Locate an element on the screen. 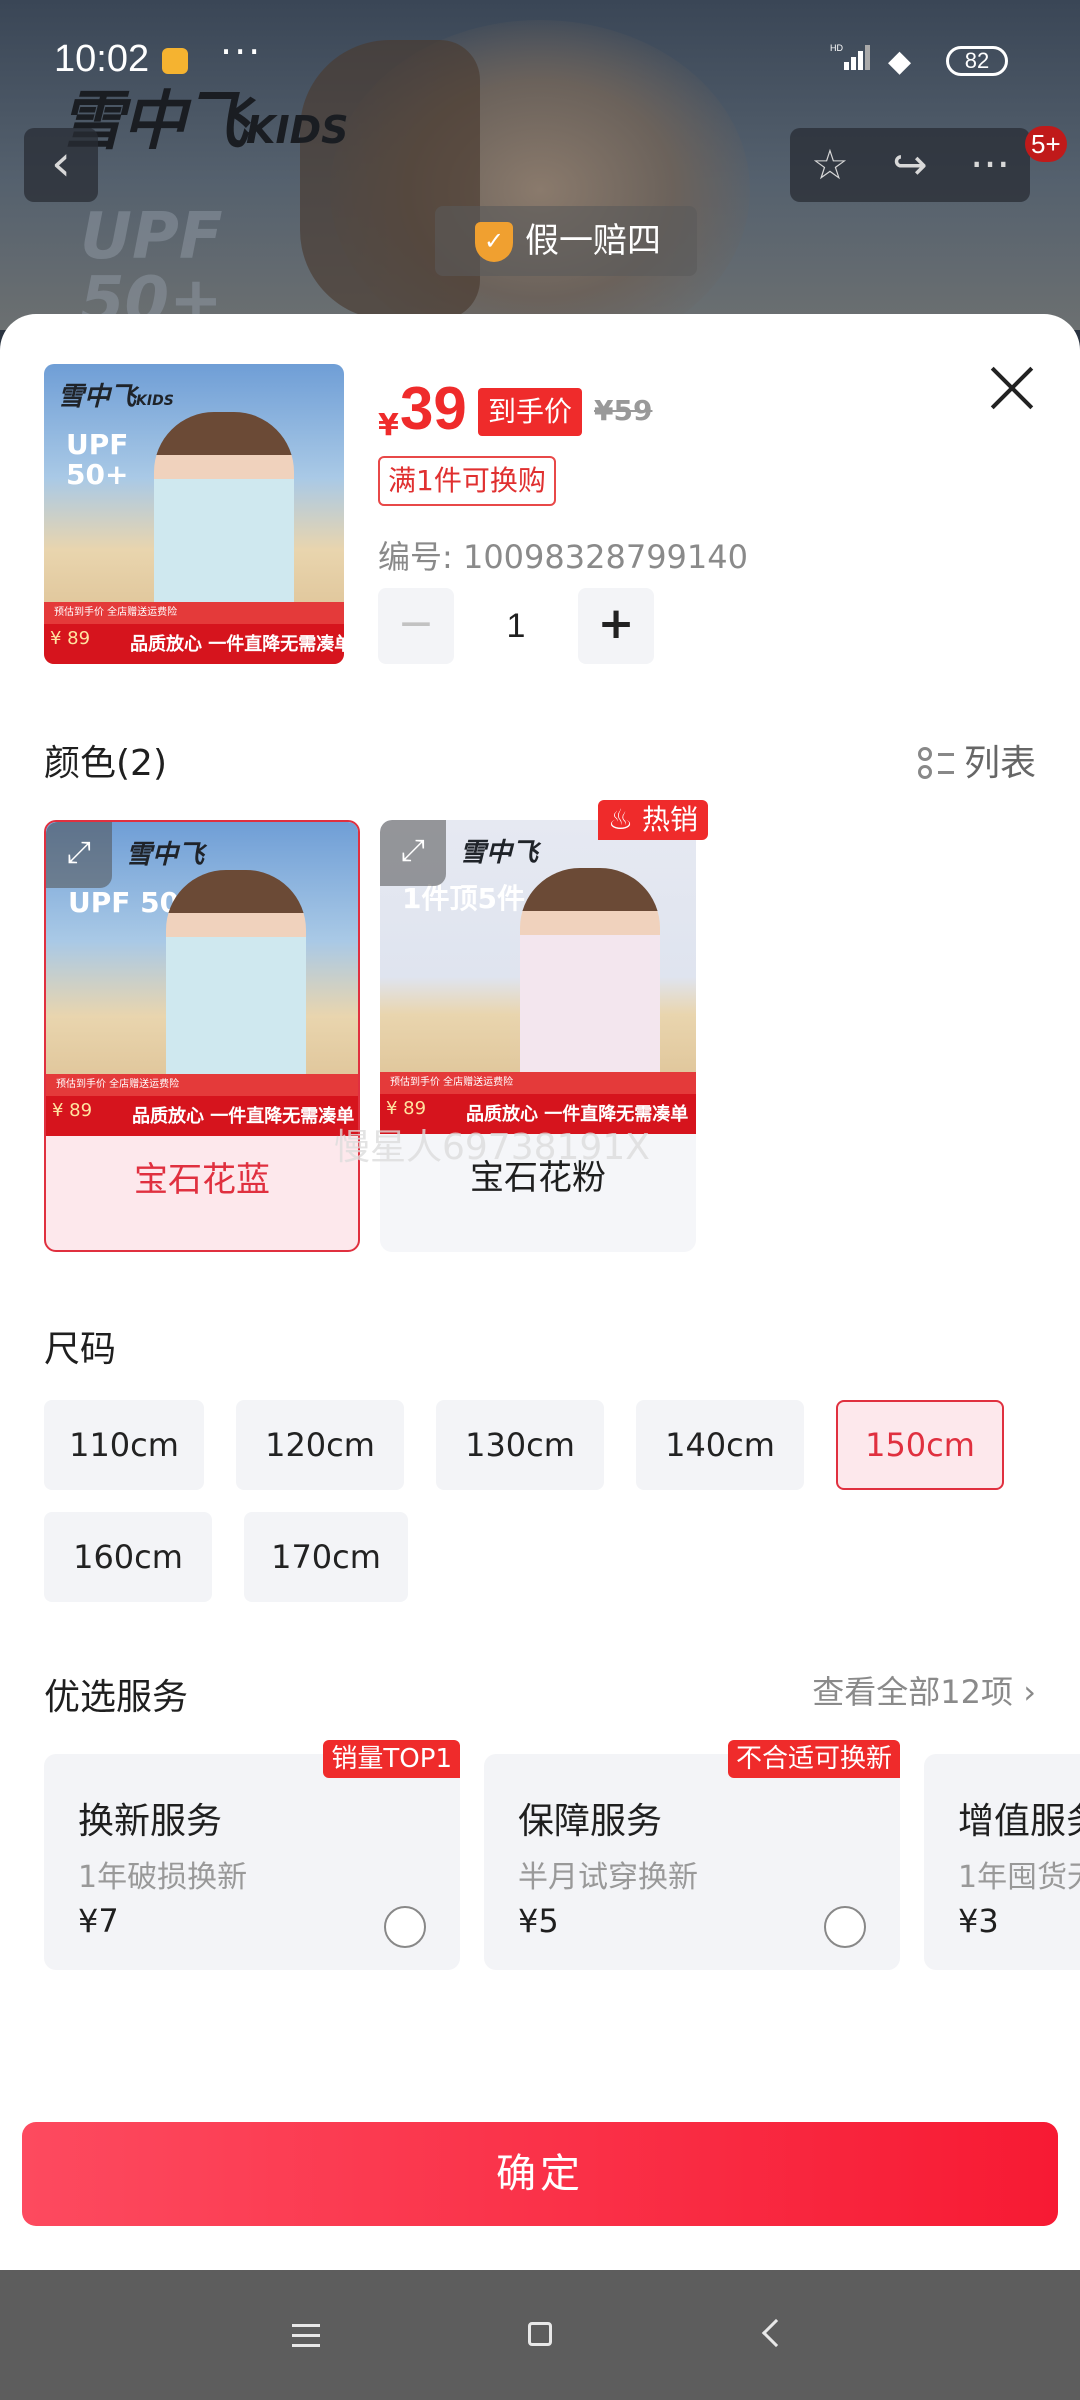 Image resolution: width=1080 pixels, height=2400 pixels. menu-icon is located at coordinates (307, 2335).